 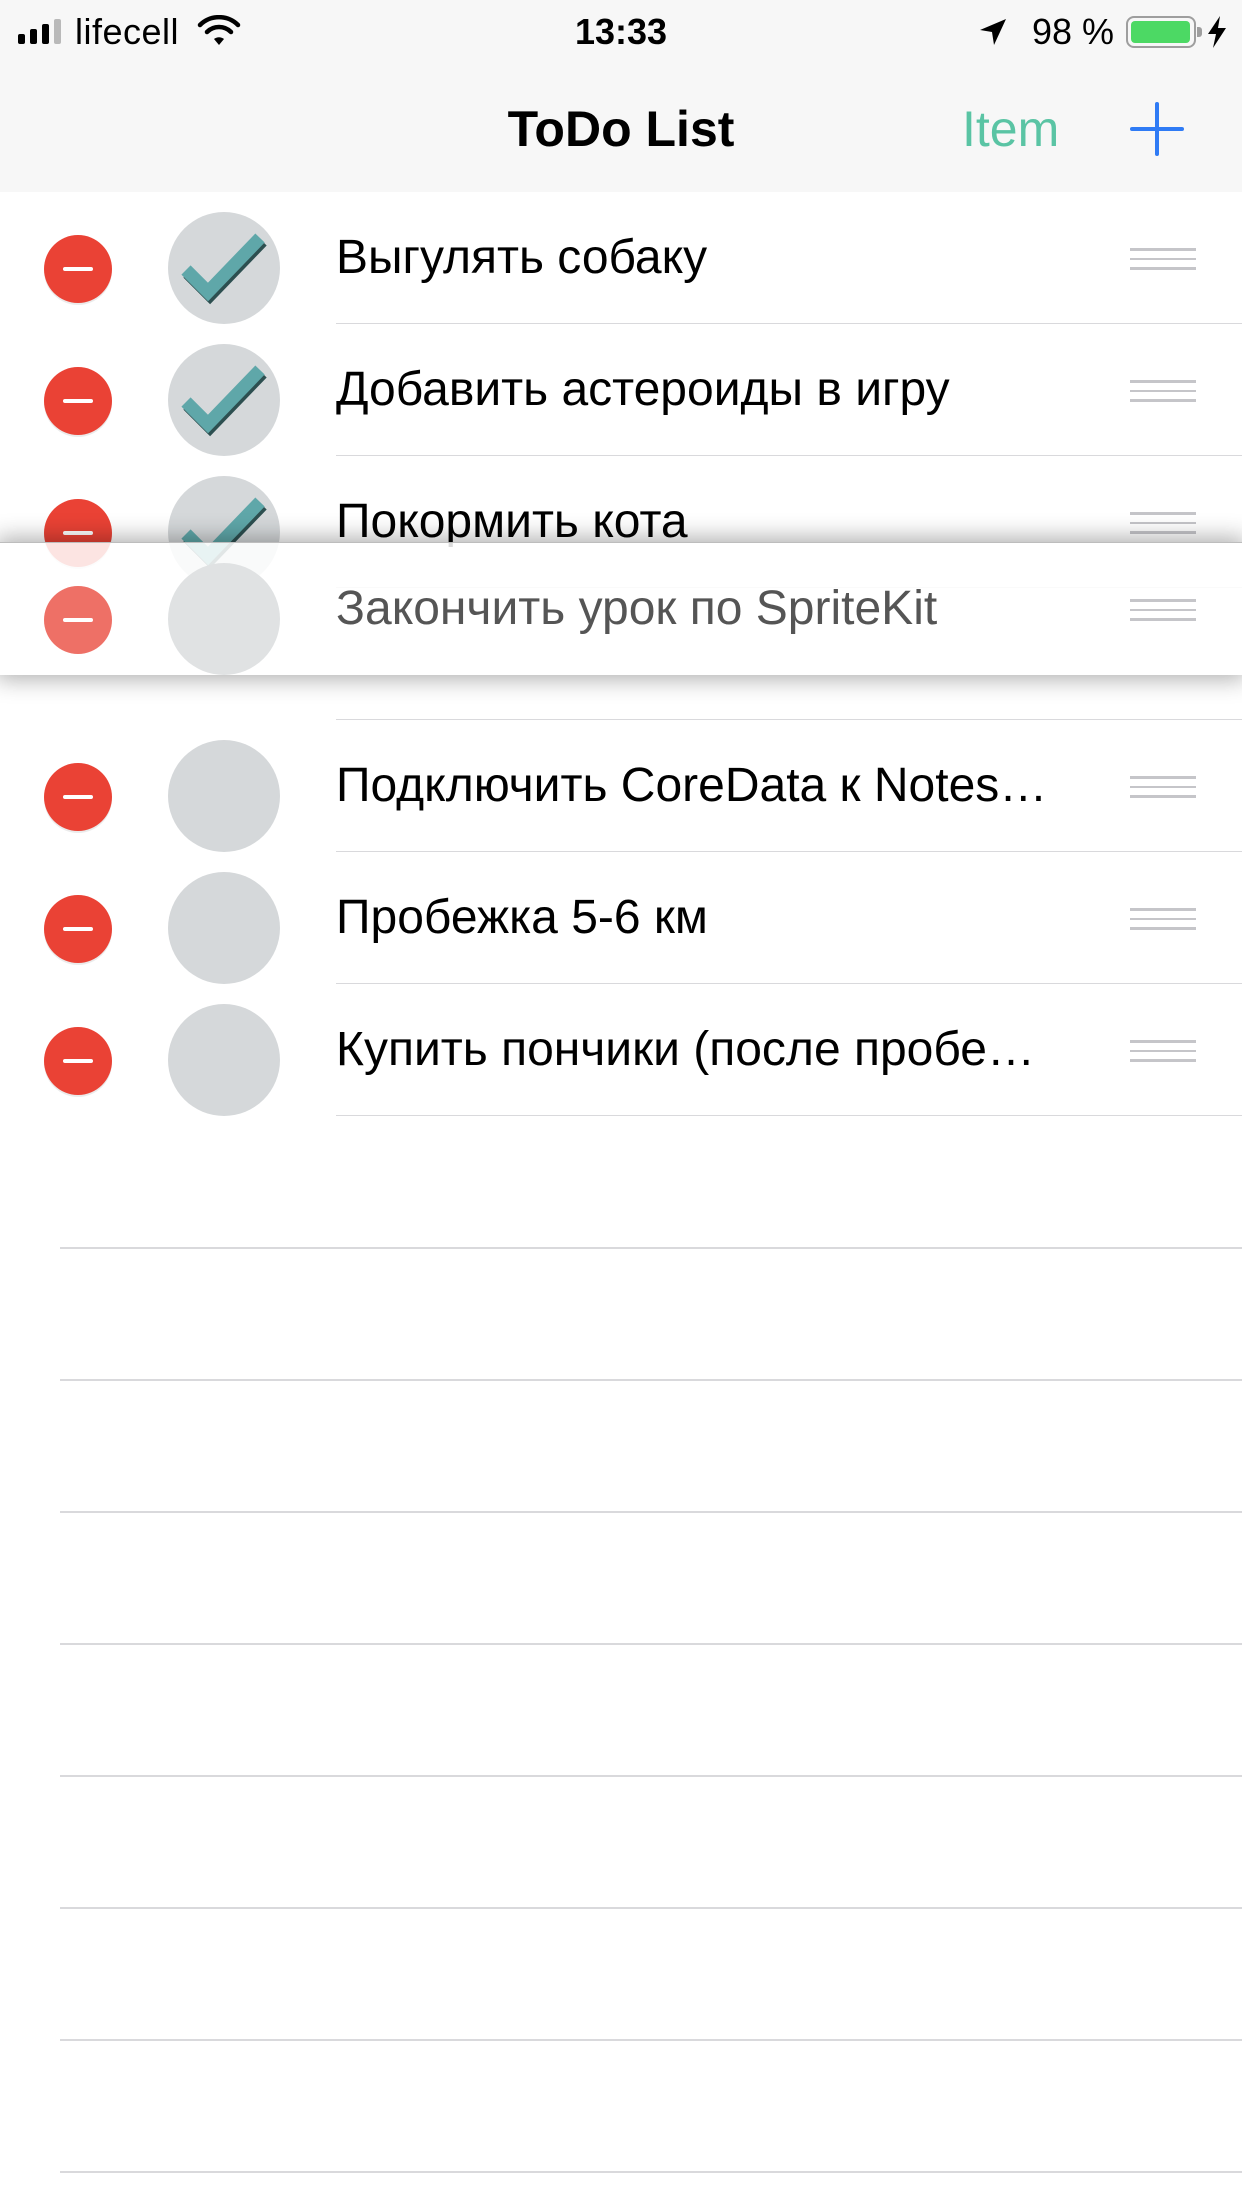 What do you see at coordinates (1217, 32) in the screenshot?
I see `charging-bolt-icon` at bounding box center [1217, 32].